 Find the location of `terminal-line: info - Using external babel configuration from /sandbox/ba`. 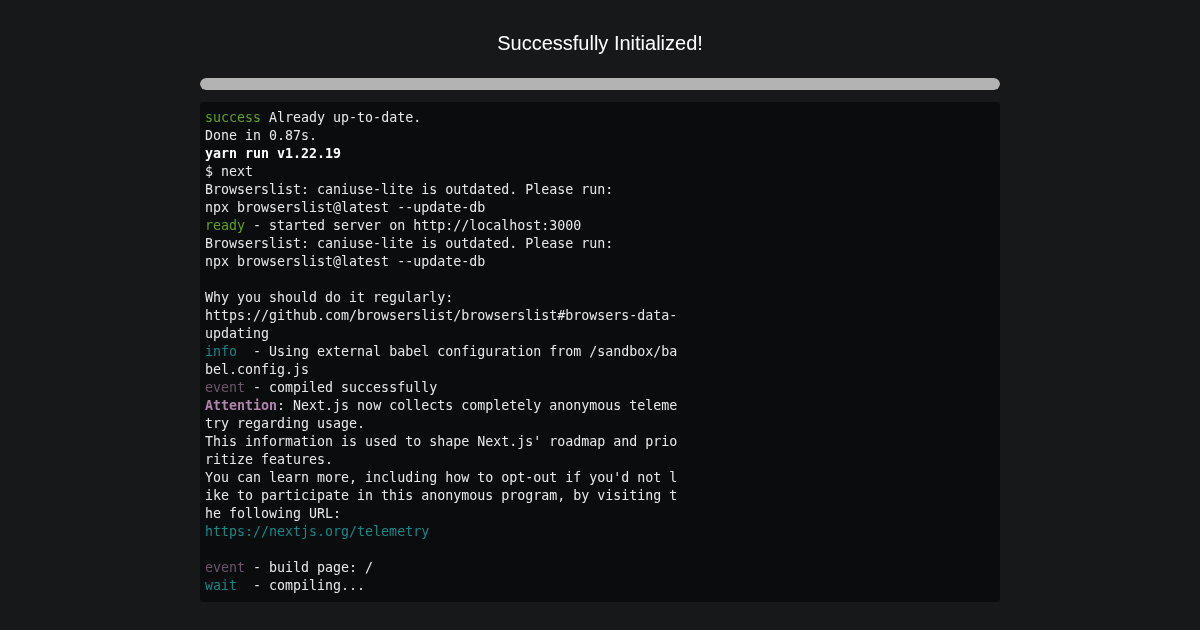

terminal-line: info - Using external babel configuration from /sandbox/ba is located at coordinates (441, 351).